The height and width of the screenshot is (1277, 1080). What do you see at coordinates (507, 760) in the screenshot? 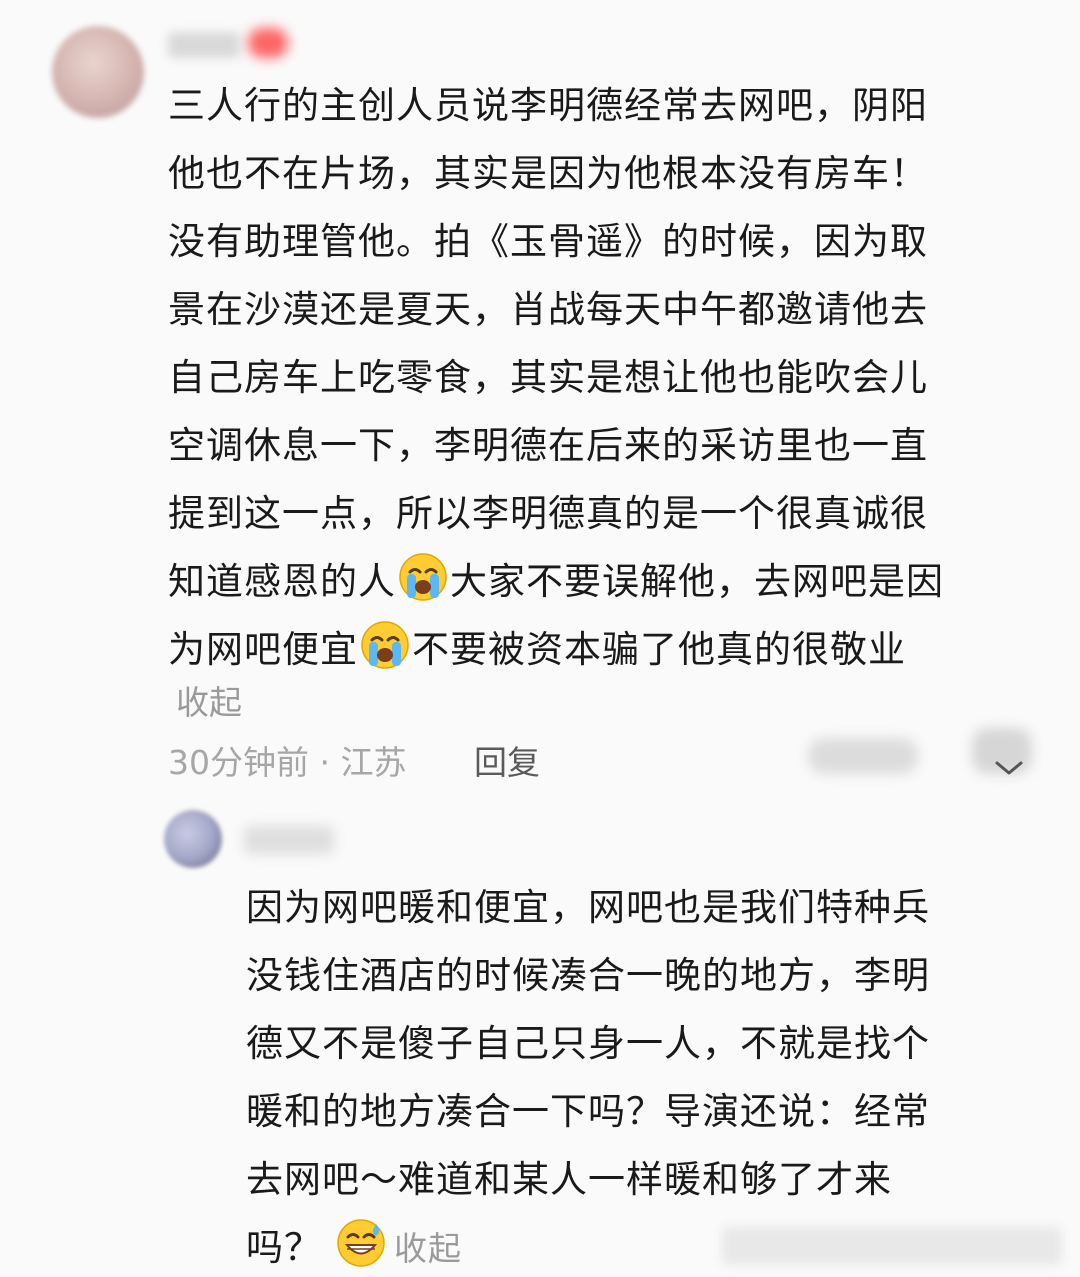
I see `reply-button: 回复` at bounding box center [507, 760].